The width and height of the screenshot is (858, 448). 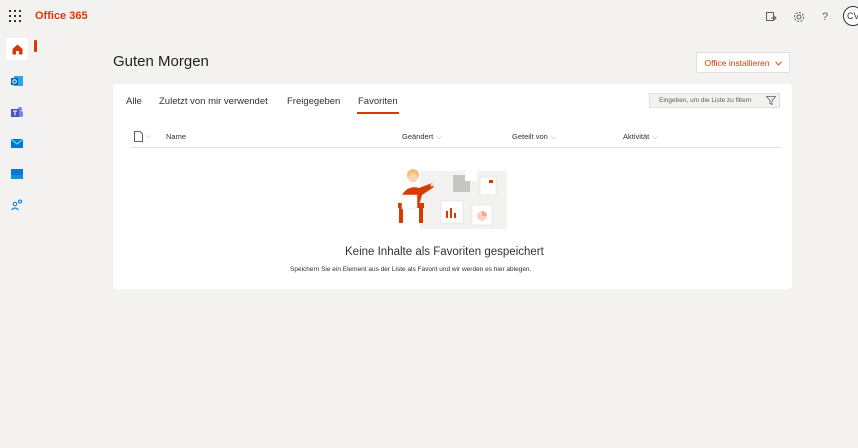 What do you see at coordinates (446, 197) in the screenshot?
I see `empty-state-illustration` at bounding box center [446, 197].